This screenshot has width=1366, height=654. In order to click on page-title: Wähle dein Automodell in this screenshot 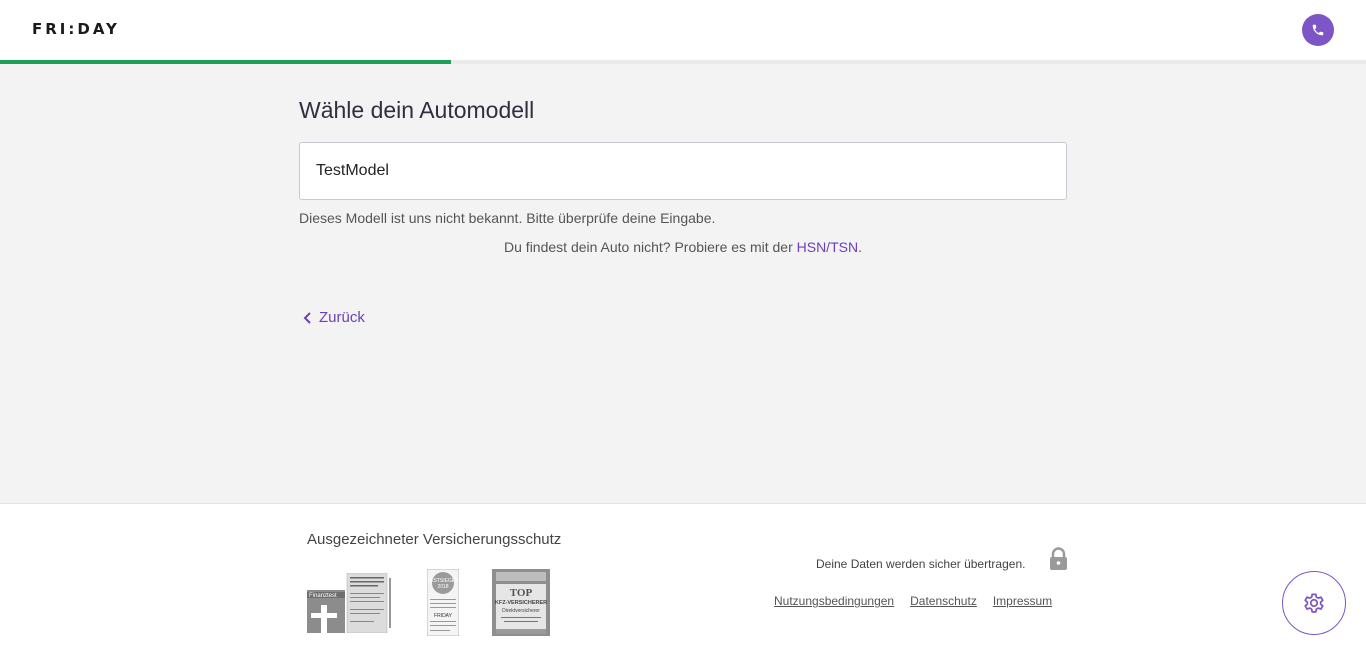, I will do `click(417, 110)`.